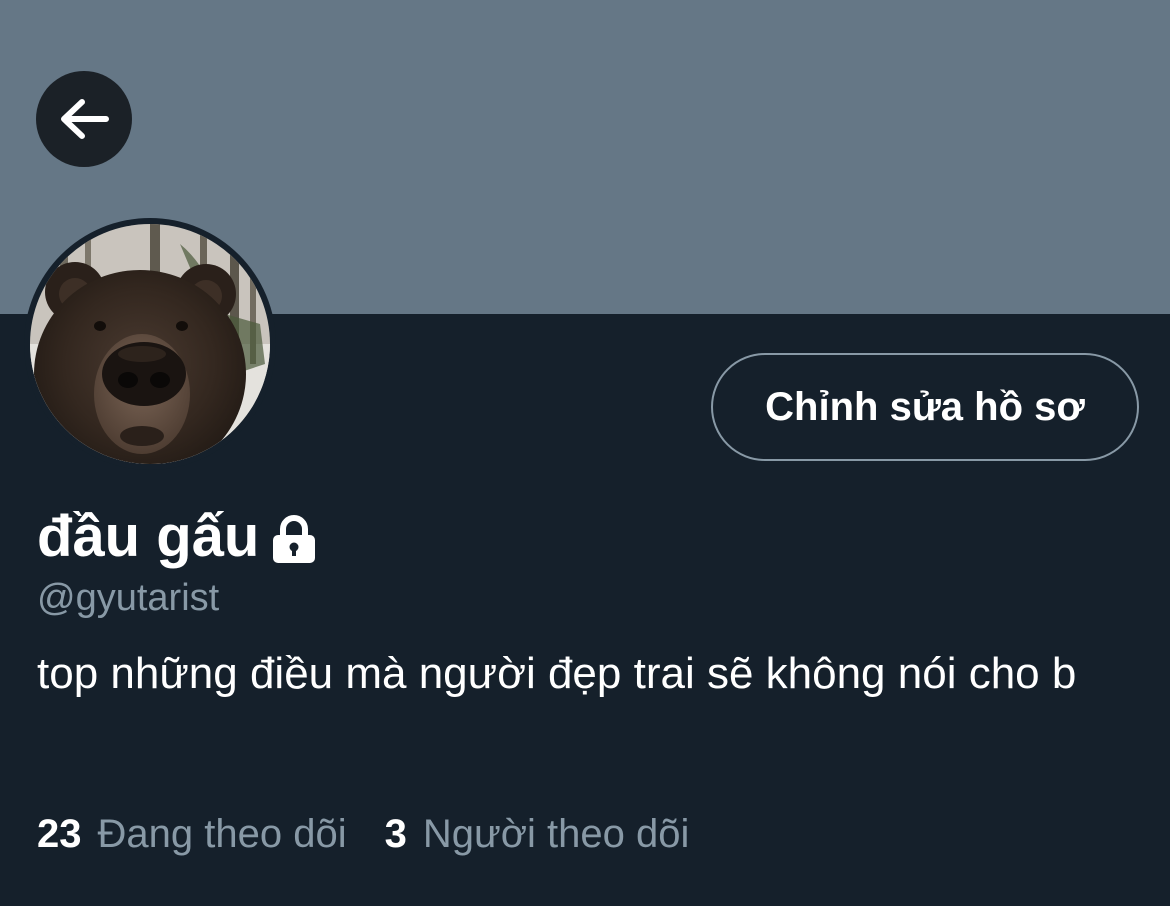  I want to click on following-link: 23 Đang theo dõi, so click(192, 834).